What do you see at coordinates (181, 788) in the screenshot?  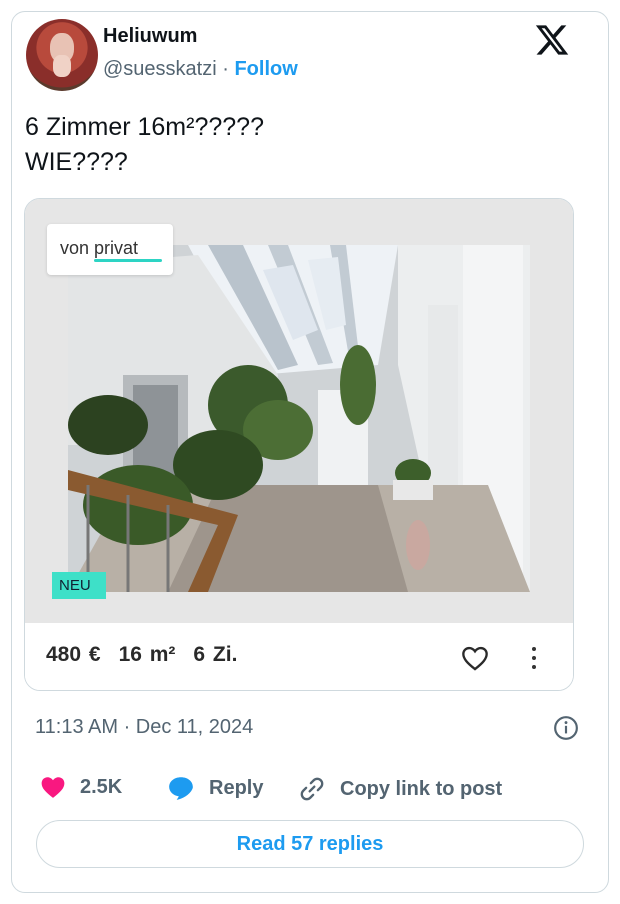 I see `speech-bubble-icon` at bounding box center [181, 788].